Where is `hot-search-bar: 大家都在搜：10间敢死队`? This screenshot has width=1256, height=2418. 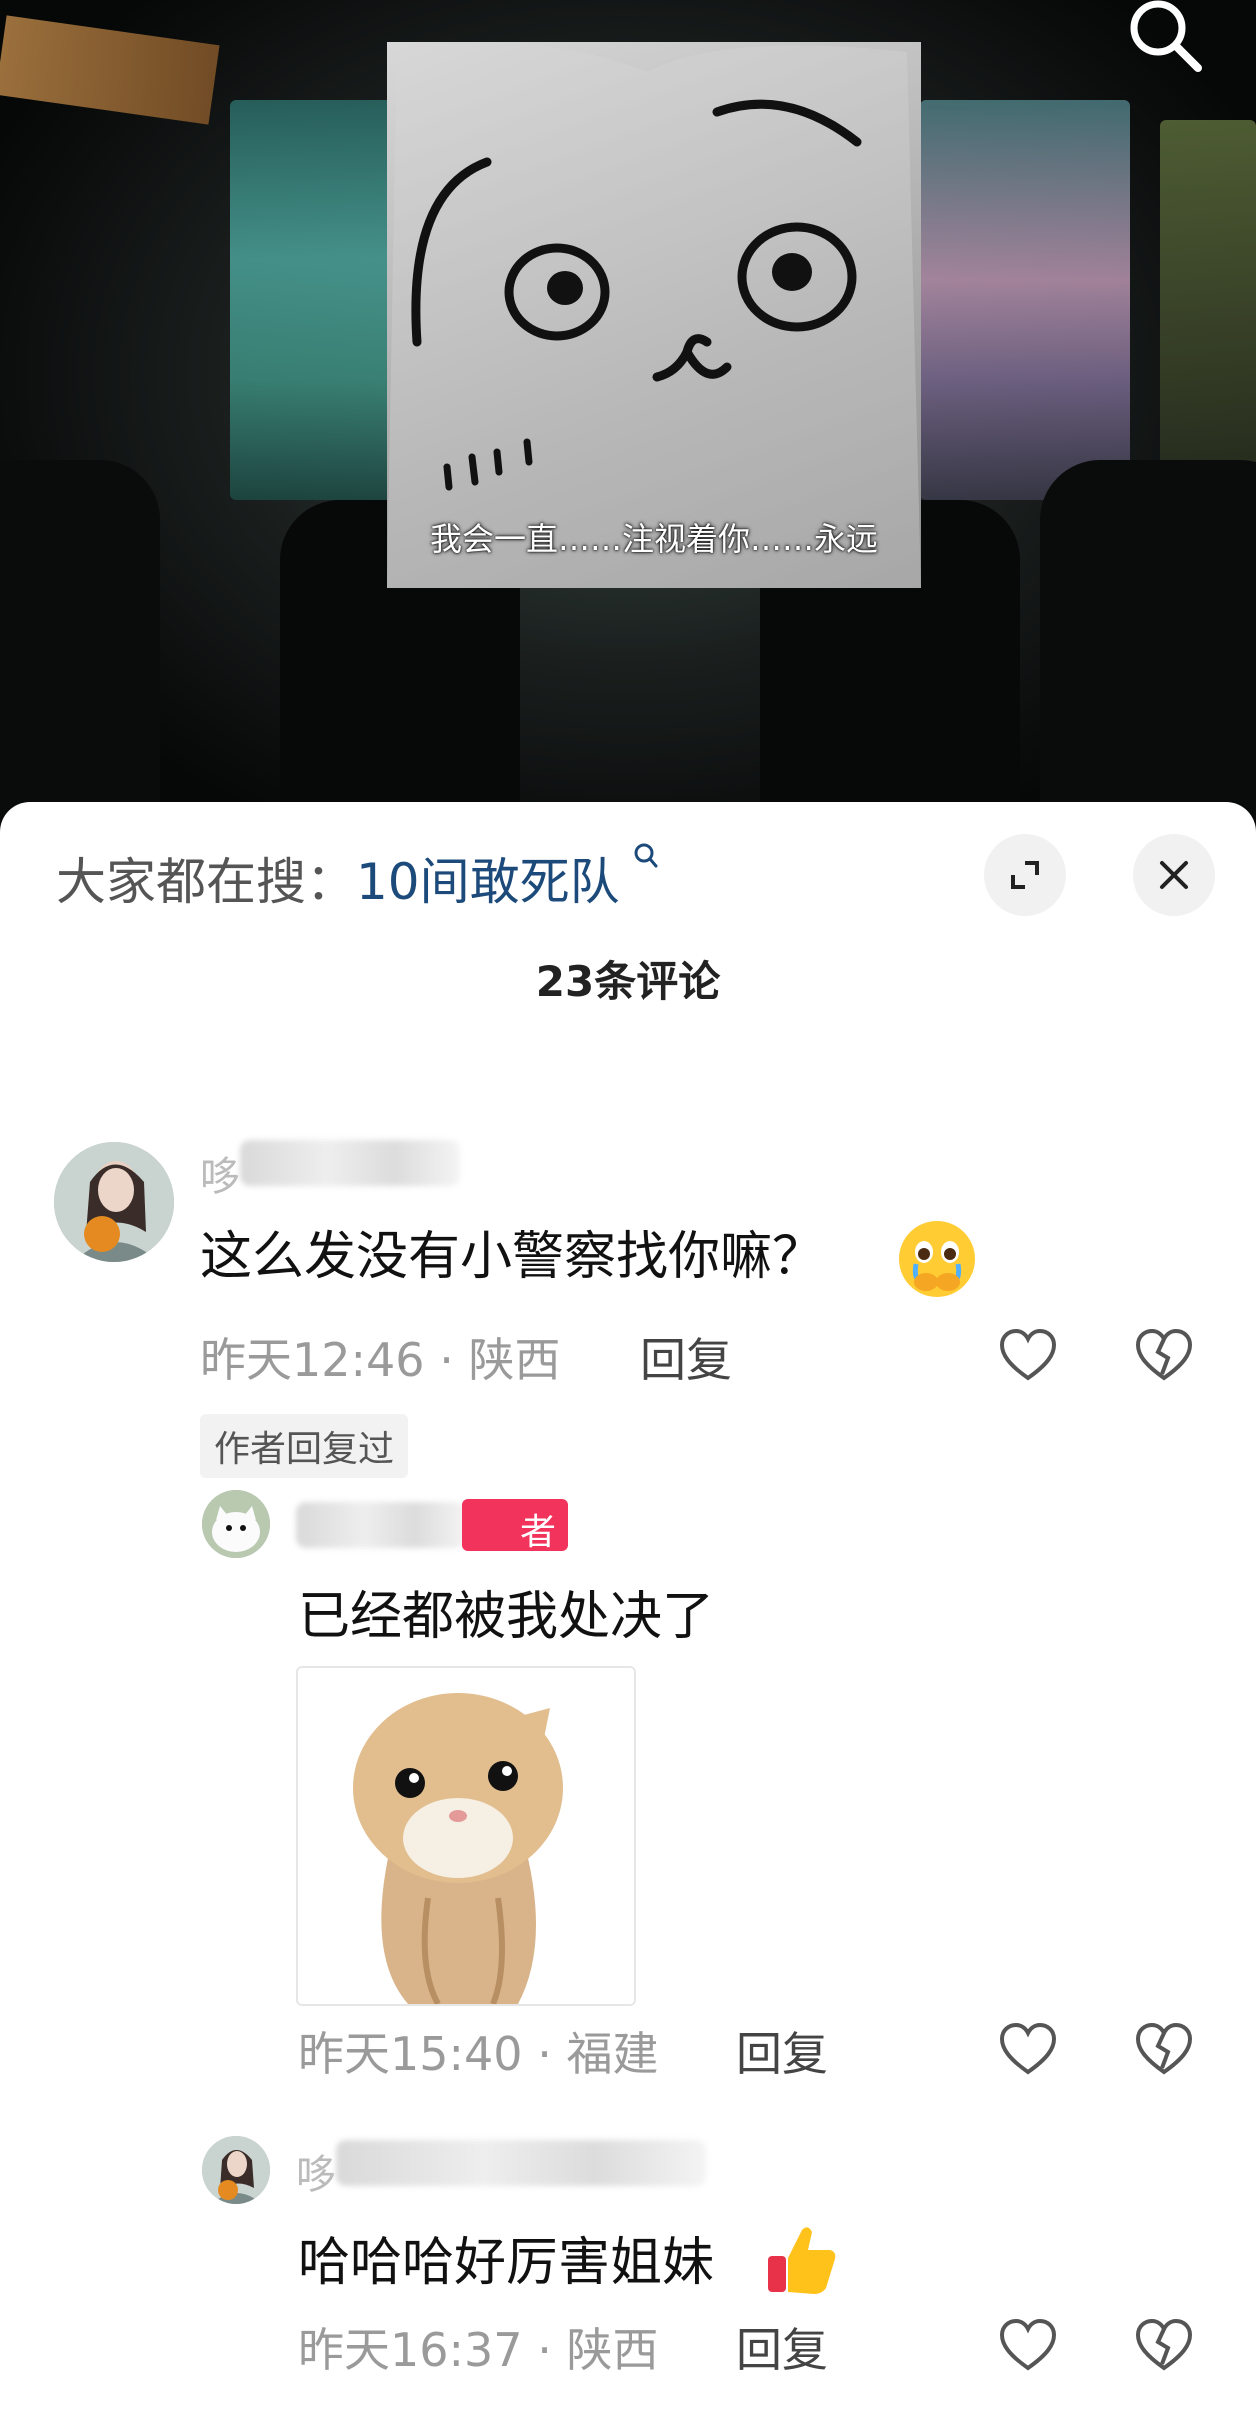 hot-search-bar: 大家都在搜：10间敢死队 is located at coordinates (357, 878).